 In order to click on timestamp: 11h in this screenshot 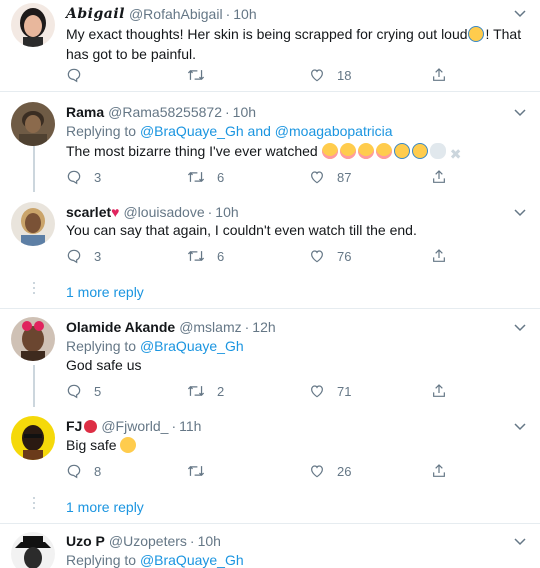, I will do `click(190, 426)`.